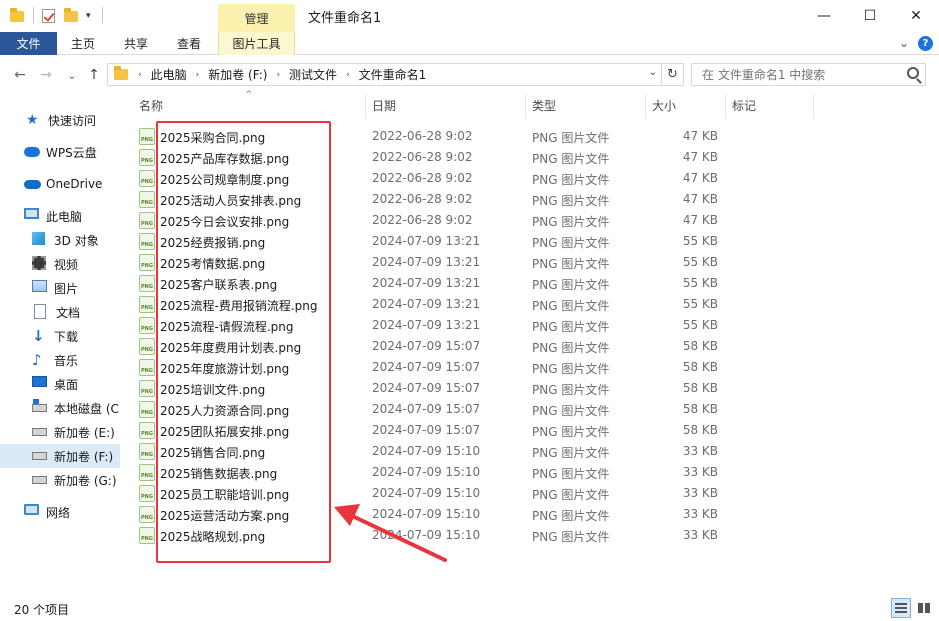 The image size is (939, 621). I want to click on forward-button: →, so click(46, 75).